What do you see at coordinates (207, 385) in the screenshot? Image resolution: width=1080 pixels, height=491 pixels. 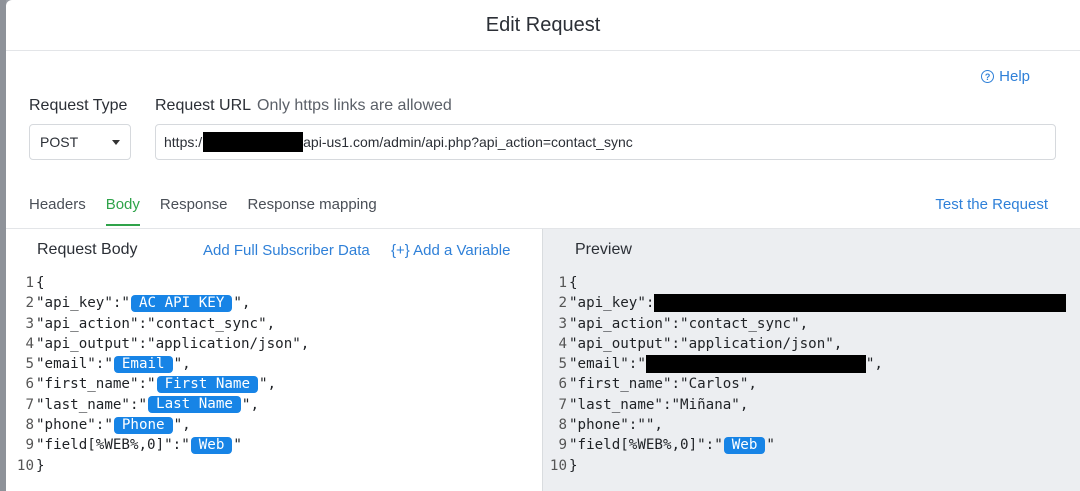 I see `variable-chip: First Name` at bounding box center [207, 385].